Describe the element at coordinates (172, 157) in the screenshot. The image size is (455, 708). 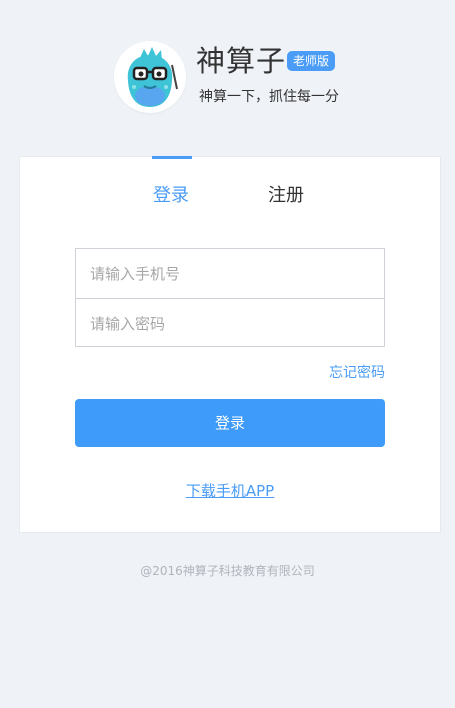
I see `active-tab-indicator` at that location.